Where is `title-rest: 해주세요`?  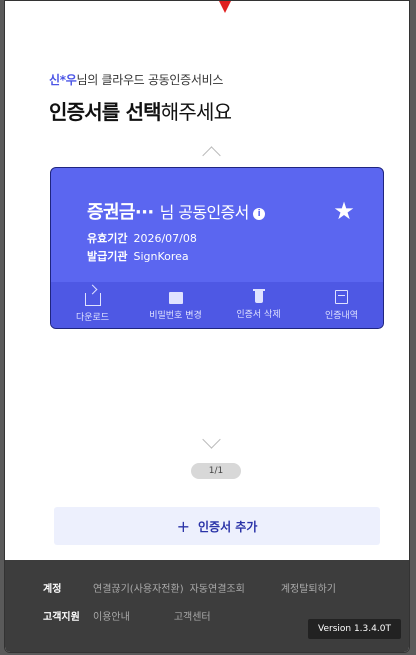
title-rest: 해주세요 is located at coordinates (196, 112).